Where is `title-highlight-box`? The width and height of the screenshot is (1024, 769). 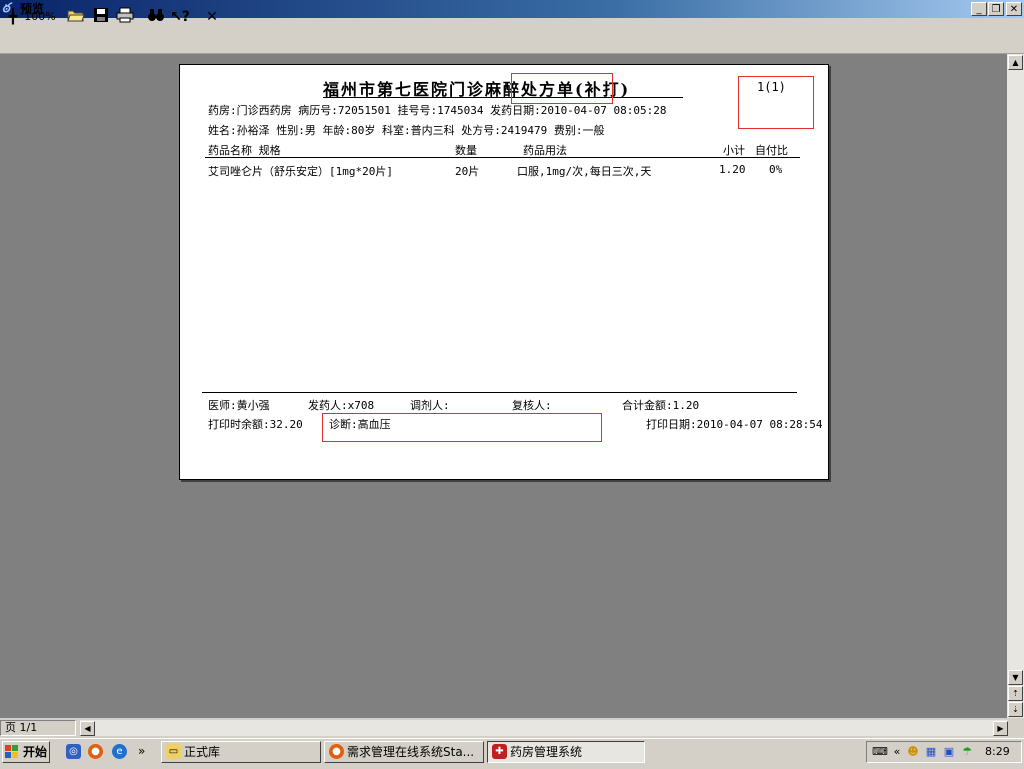
title-highlight-box is located at coordinates (562, 88).